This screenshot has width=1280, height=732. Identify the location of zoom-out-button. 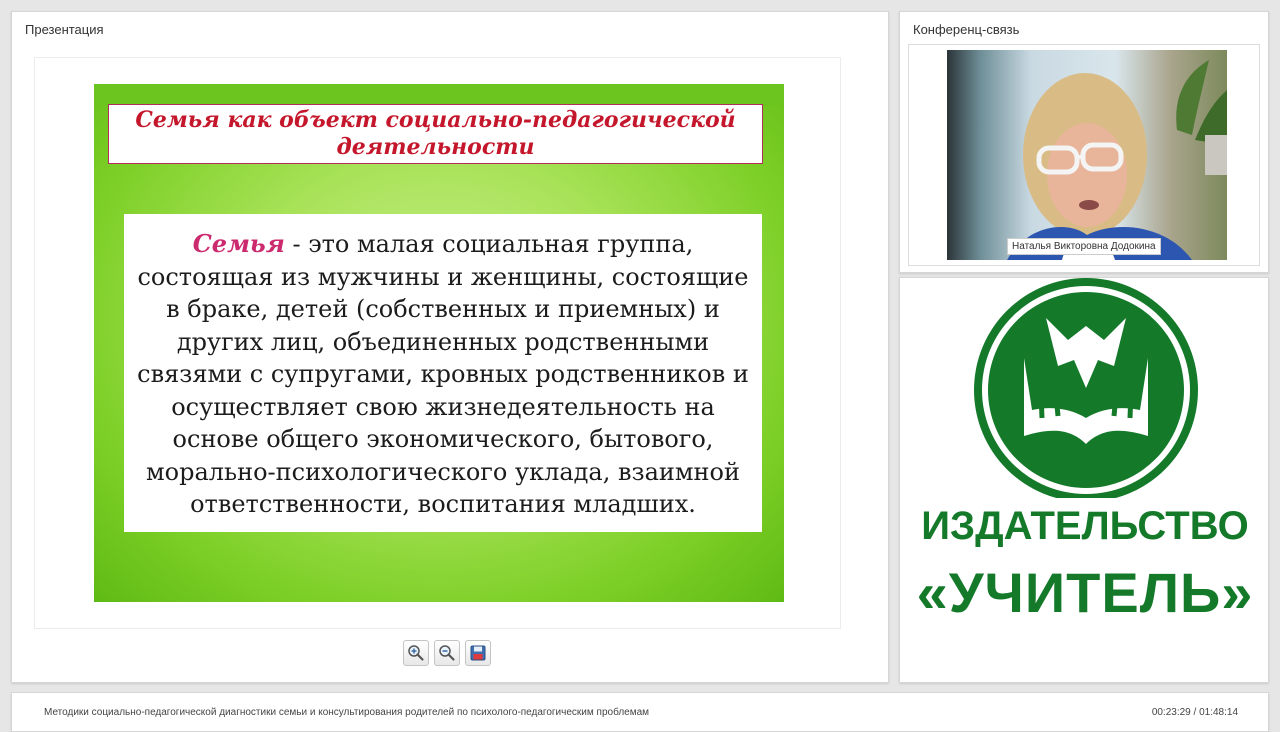
(447, 653).